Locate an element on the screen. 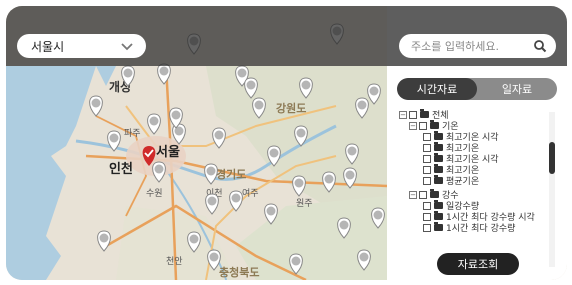 The width and height of the screenshot is (572, 285). tree-row-item: 1시간 최다 강수량 is located at coordinates (469, 228).